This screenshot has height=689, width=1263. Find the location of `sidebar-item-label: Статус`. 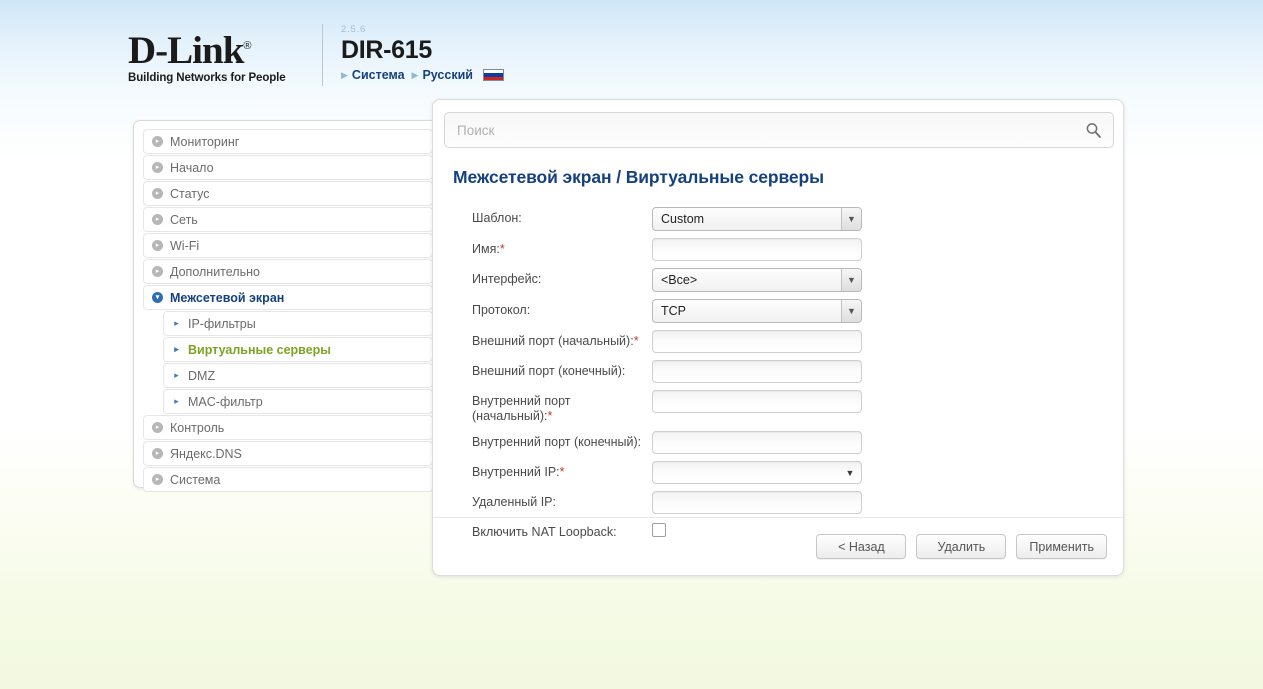

sidebar-item-label: Статус is located at coordinates (190, 193).